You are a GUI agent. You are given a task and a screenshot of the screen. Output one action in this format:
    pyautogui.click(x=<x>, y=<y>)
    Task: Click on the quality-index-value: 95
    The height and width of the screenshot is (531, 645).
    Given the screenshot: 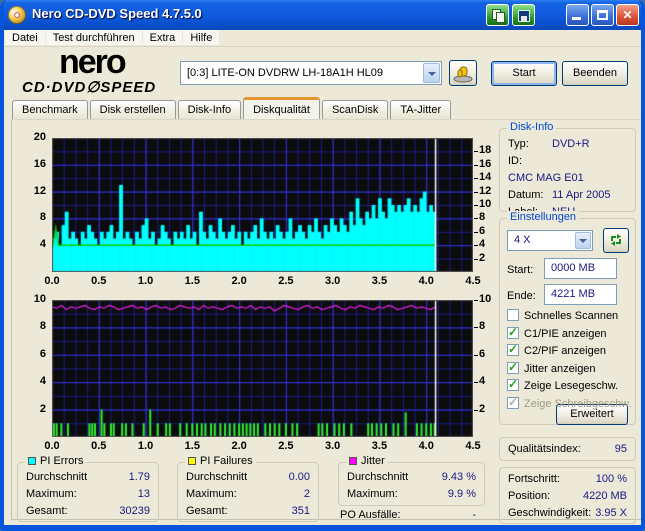 What is the action you would take?
    pyautogui.click(x=620, y=449)
    